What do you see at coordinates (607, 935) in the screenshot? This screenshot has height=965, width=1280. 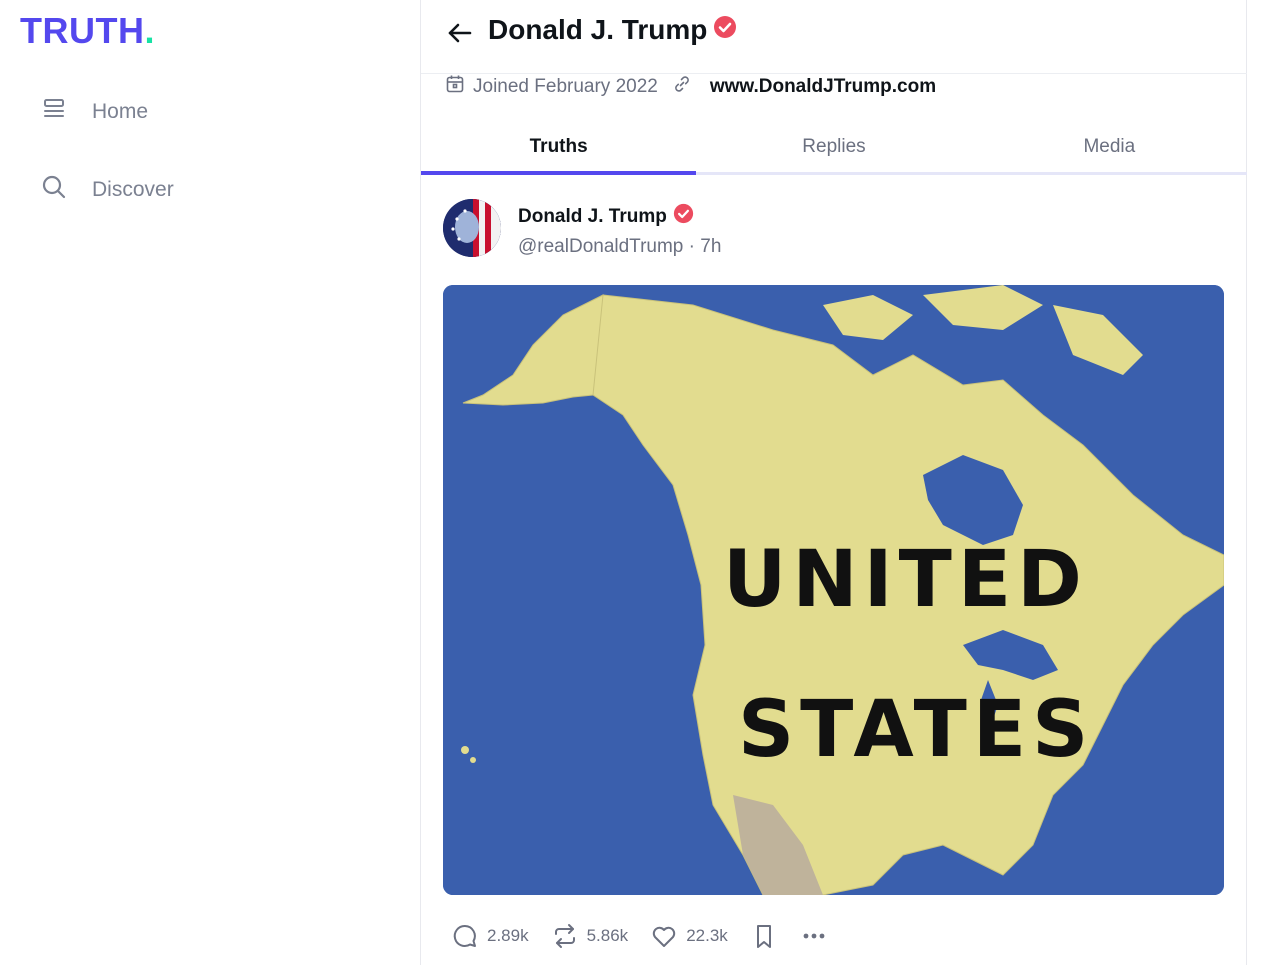 I see `retruth-count: 5.86k` at bounding box center [607, 935].